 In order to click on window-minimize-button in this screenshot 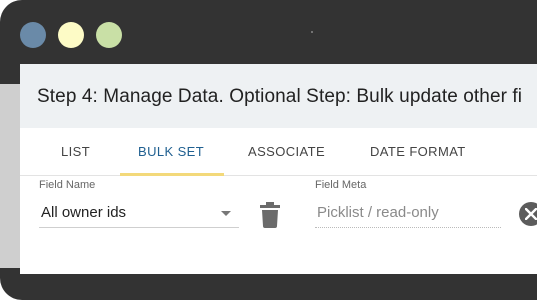, I will do `click(71, 35)`.